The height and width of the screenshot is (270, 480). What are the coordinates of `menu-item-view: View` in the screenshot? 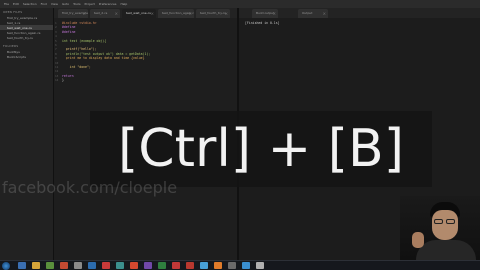 It's located at (54, 4).